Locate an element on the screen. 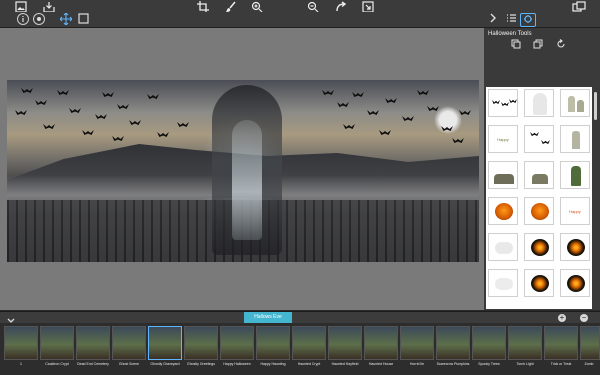  tools-icon is located at coordinates (528, 20).